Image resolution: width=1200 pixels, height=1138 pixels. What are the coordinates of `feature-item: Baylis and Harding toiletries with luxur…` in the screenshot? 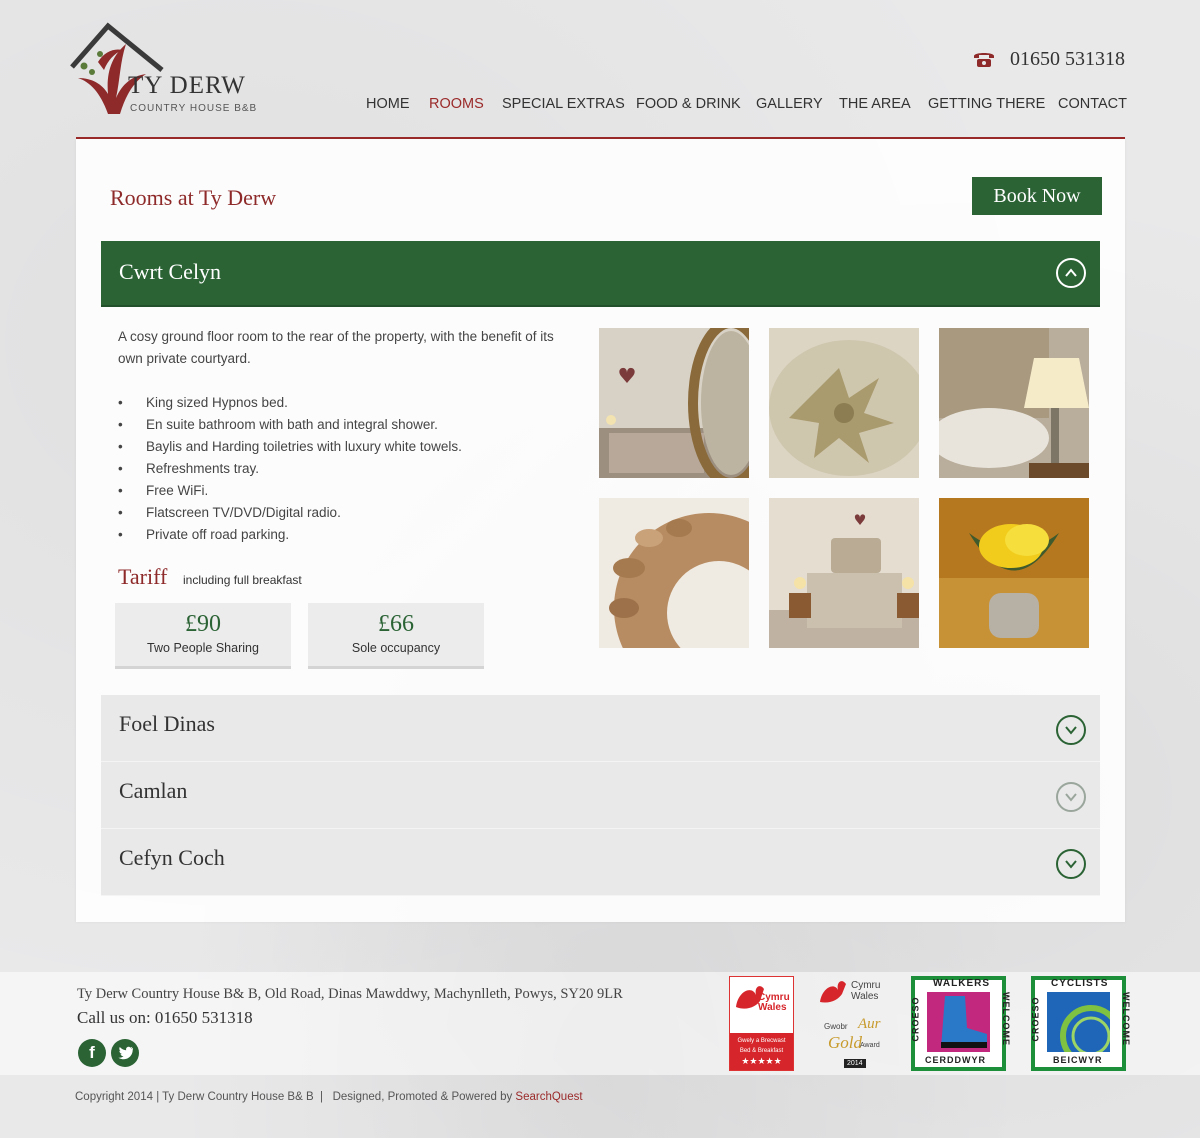 It's located at (353, 447).